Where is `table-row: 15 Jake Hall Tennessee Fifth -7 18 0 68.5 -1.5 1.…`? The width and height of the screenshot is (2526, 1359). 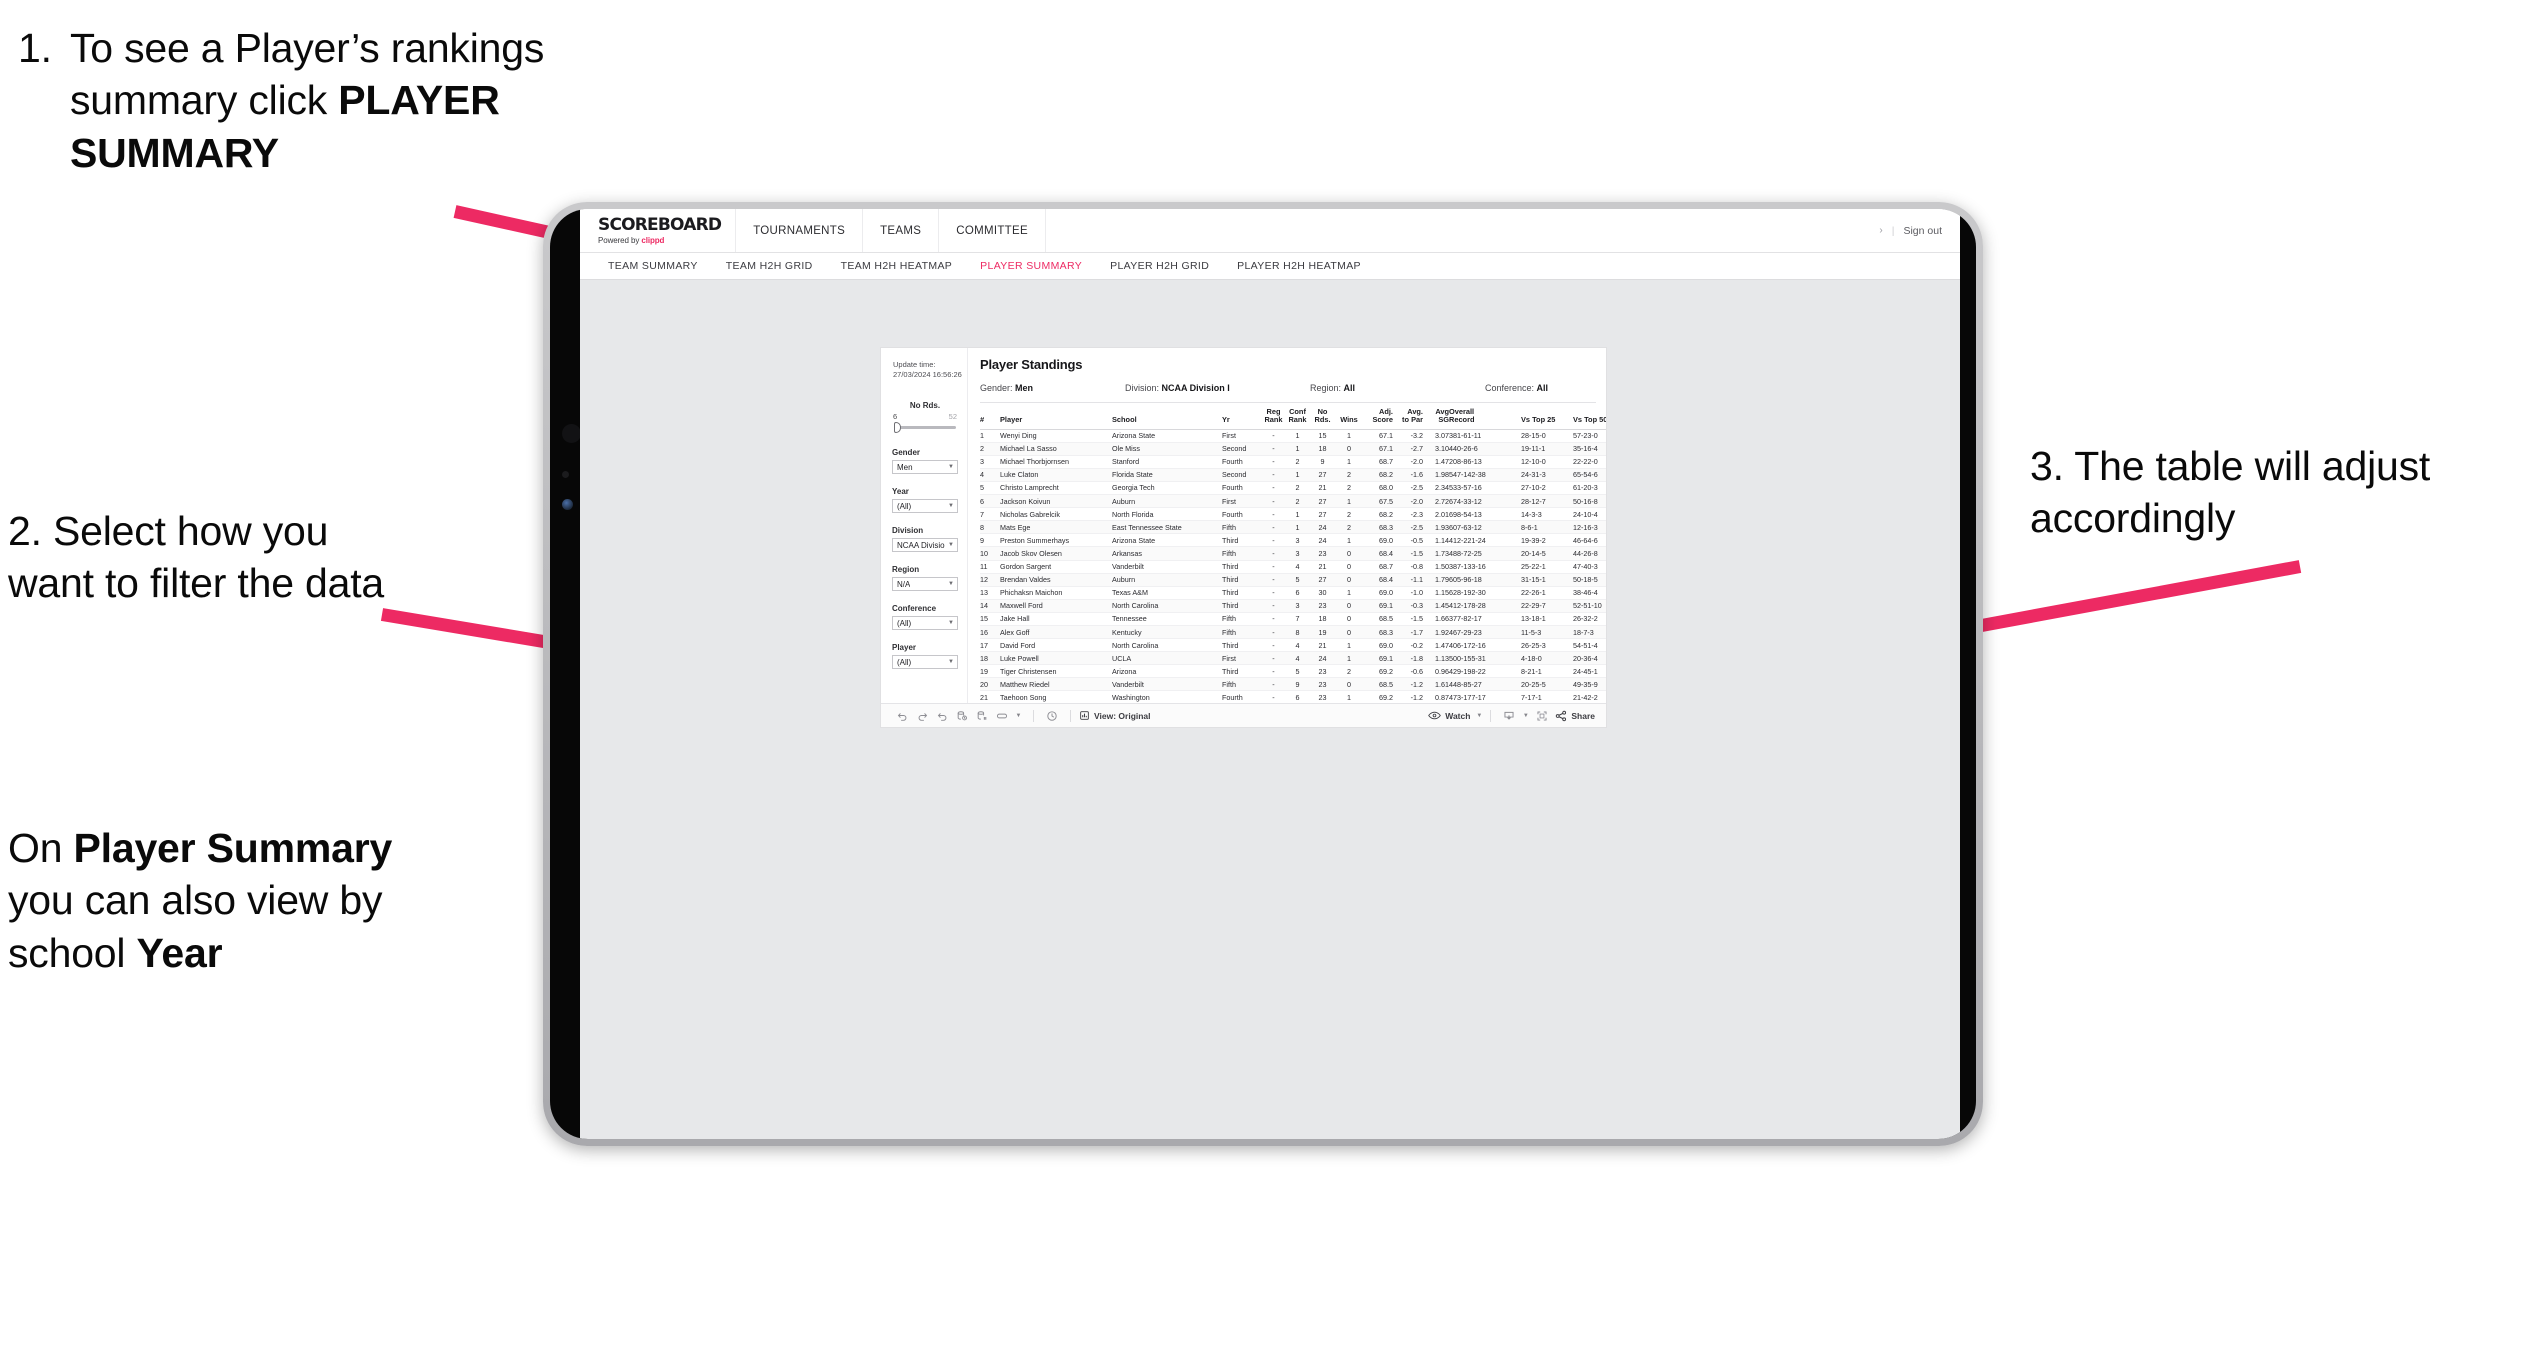 table-row: 15 Jake Hall Tennessee Fifth -7 18 0 68.5 -1.5 1.… is located at coordinates (1293, 619).